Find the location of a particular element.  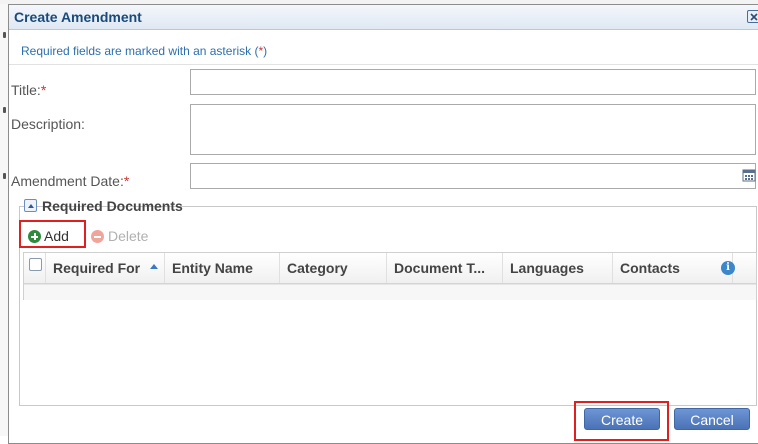

dialog-title: Create Amendment is located at coordinates (78, 17).